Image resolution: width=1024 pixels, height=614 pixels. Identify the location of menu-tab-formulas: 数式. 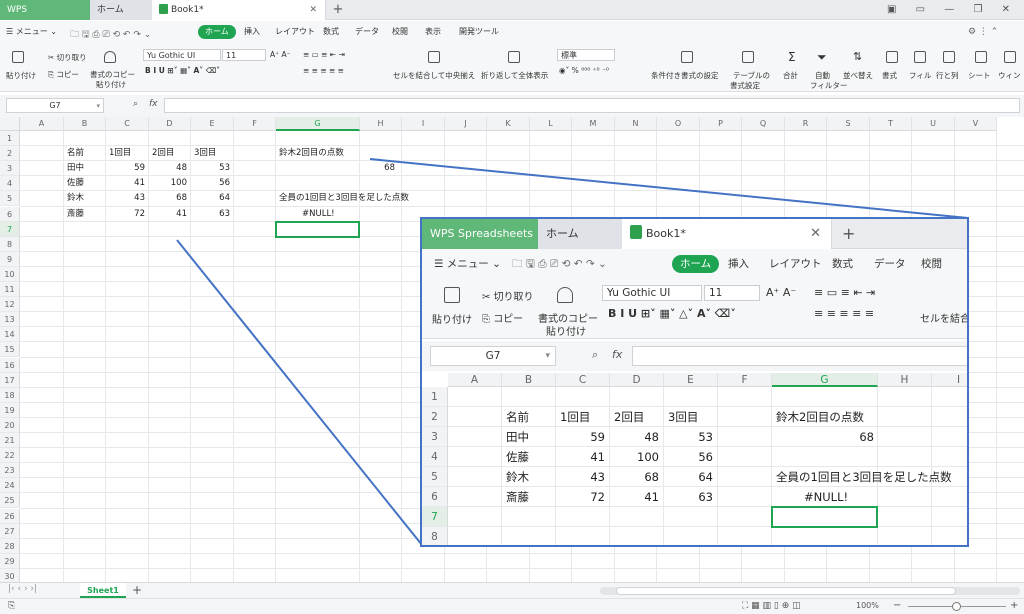
(331, 32).